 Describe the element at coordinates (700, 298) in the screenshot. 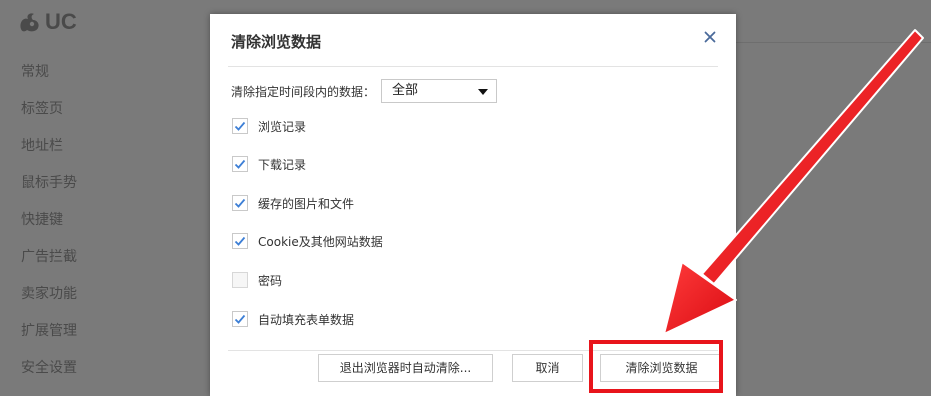

I see `arrow-head` at that location.